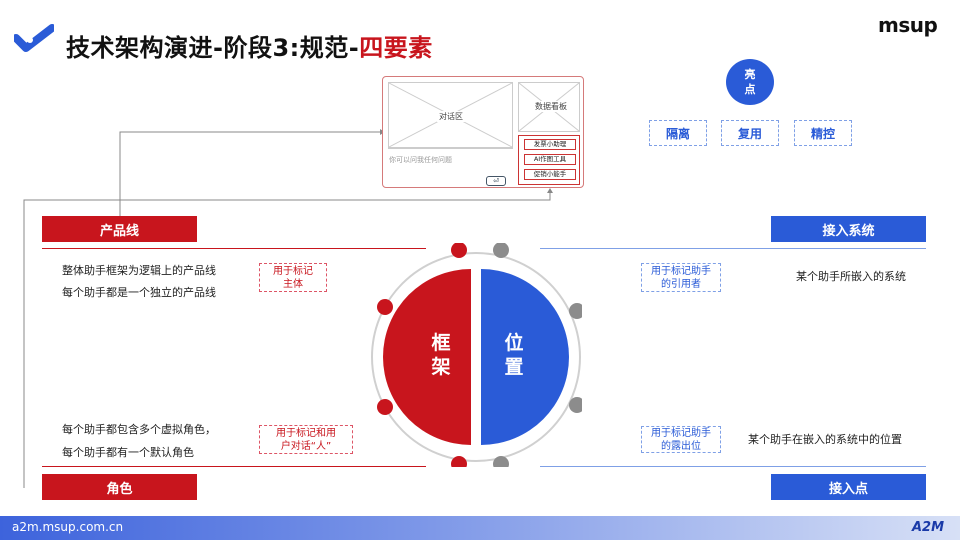 The width and height of the screenshot is (960, 540). Describe the element at coordinates (496, 181) in the screenshot. I see `wireframe-send-button: ⏎` at that location.